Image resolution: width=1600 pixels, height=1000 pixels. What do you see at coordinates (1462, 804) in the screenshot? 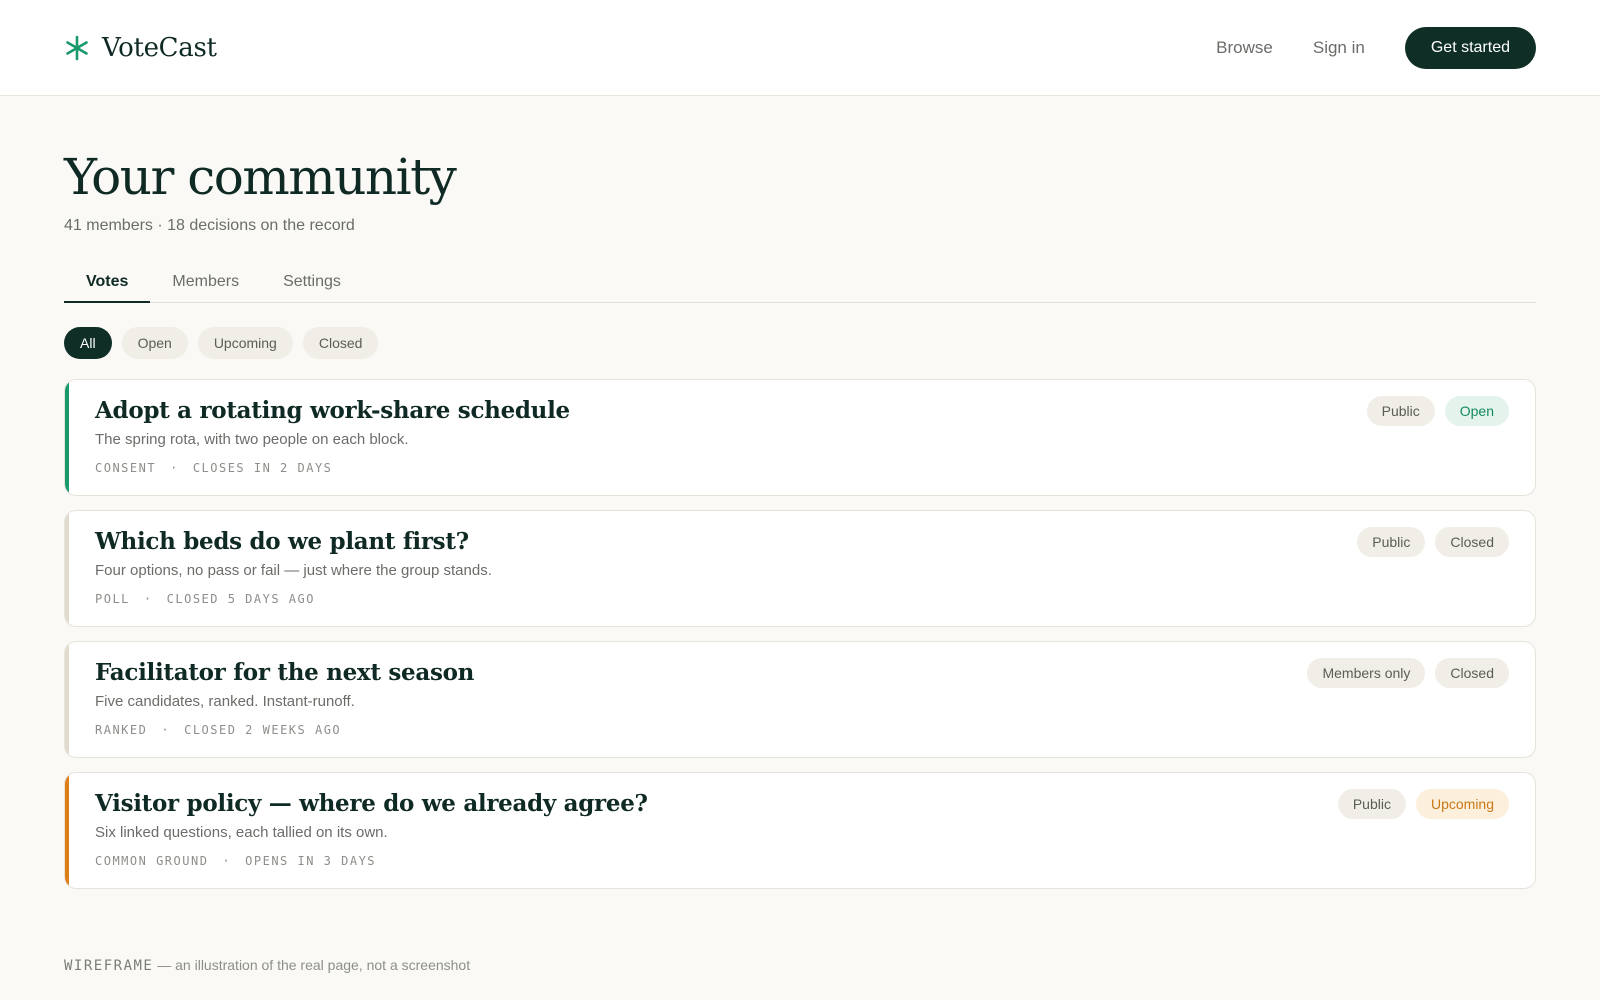
I see `status-badge: Upcoming` at bounding box center [1462, 804].